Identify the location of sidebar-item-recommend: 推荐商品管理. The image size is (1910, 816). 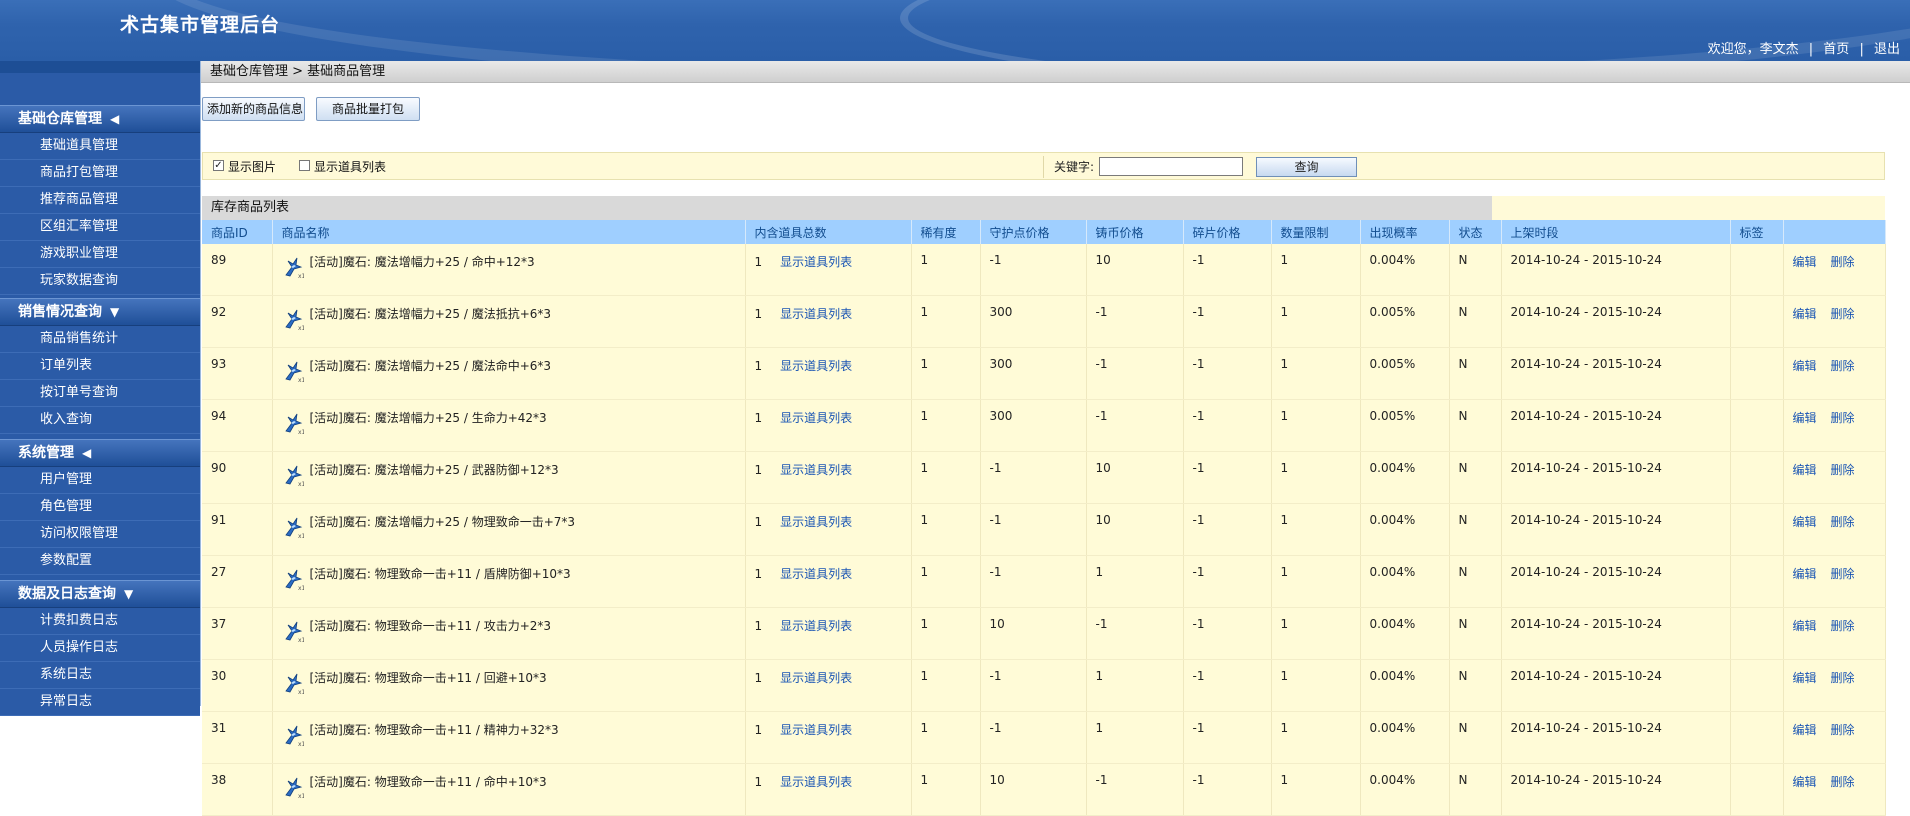
(100, 200).